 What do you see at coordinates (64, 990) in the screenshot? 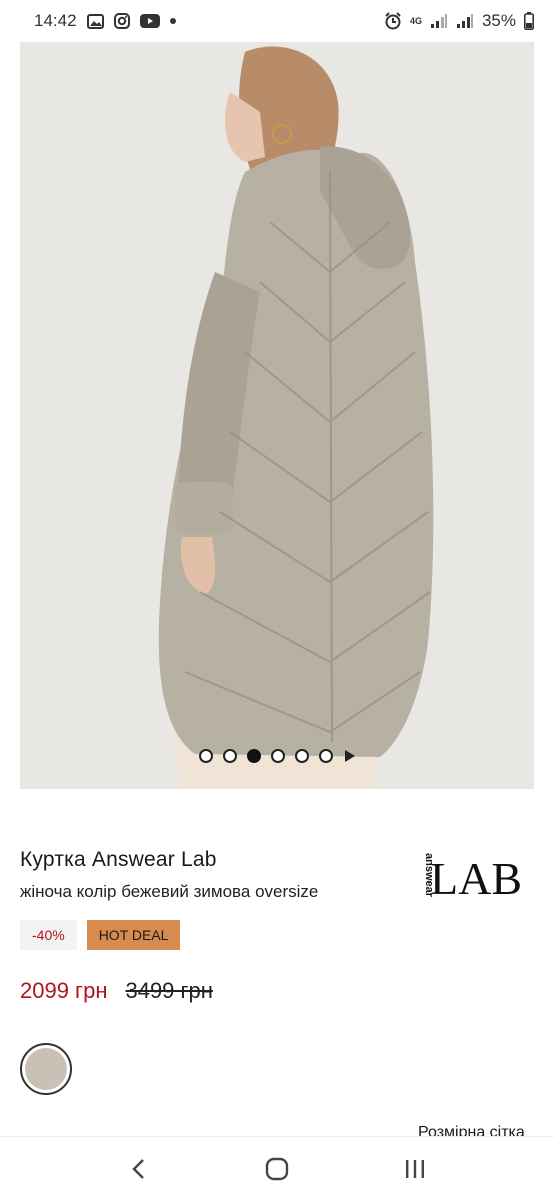
I see `price-current: 2099 грн` at bounding box center [64, 990].